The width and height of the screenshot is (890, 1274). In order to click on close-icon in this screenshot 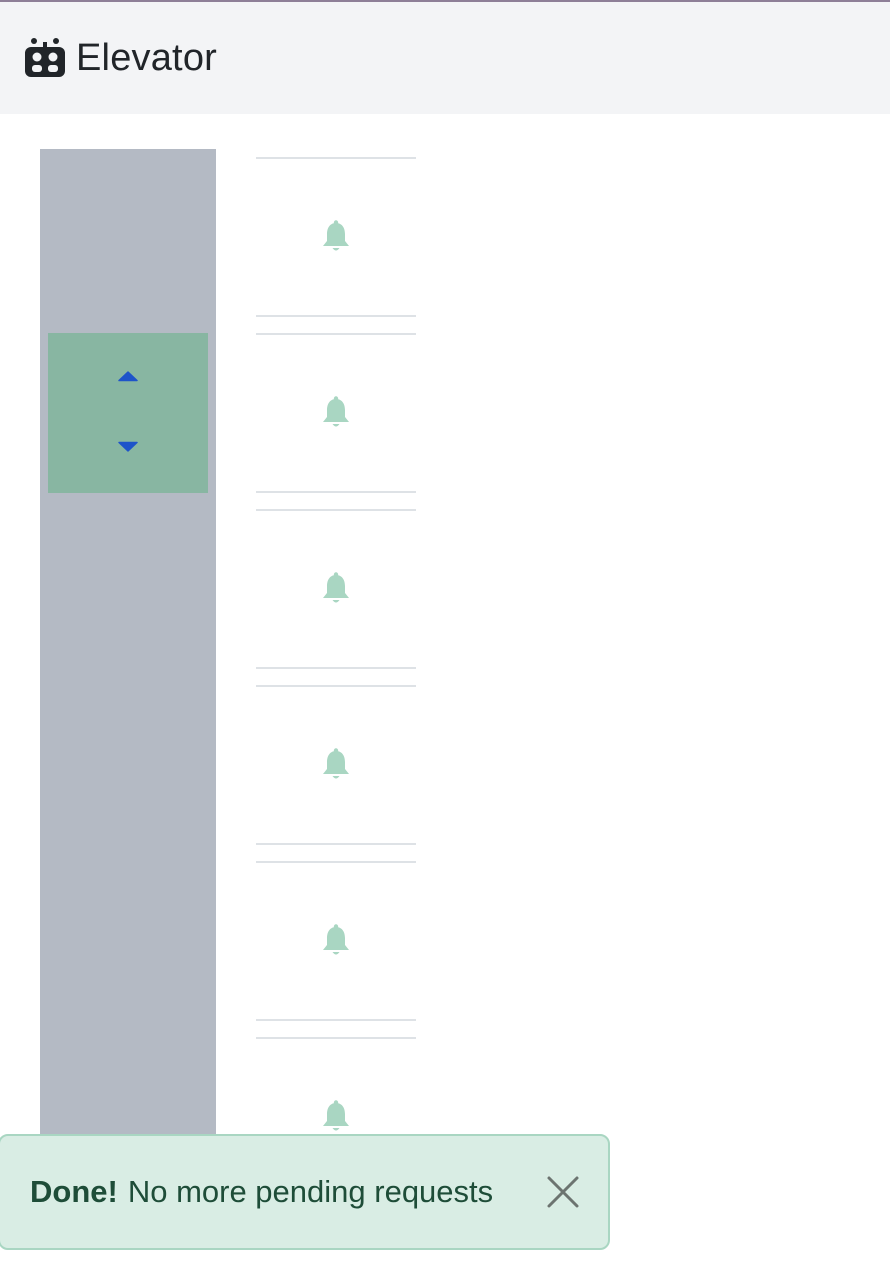, I will do `click(563, 1192)`.